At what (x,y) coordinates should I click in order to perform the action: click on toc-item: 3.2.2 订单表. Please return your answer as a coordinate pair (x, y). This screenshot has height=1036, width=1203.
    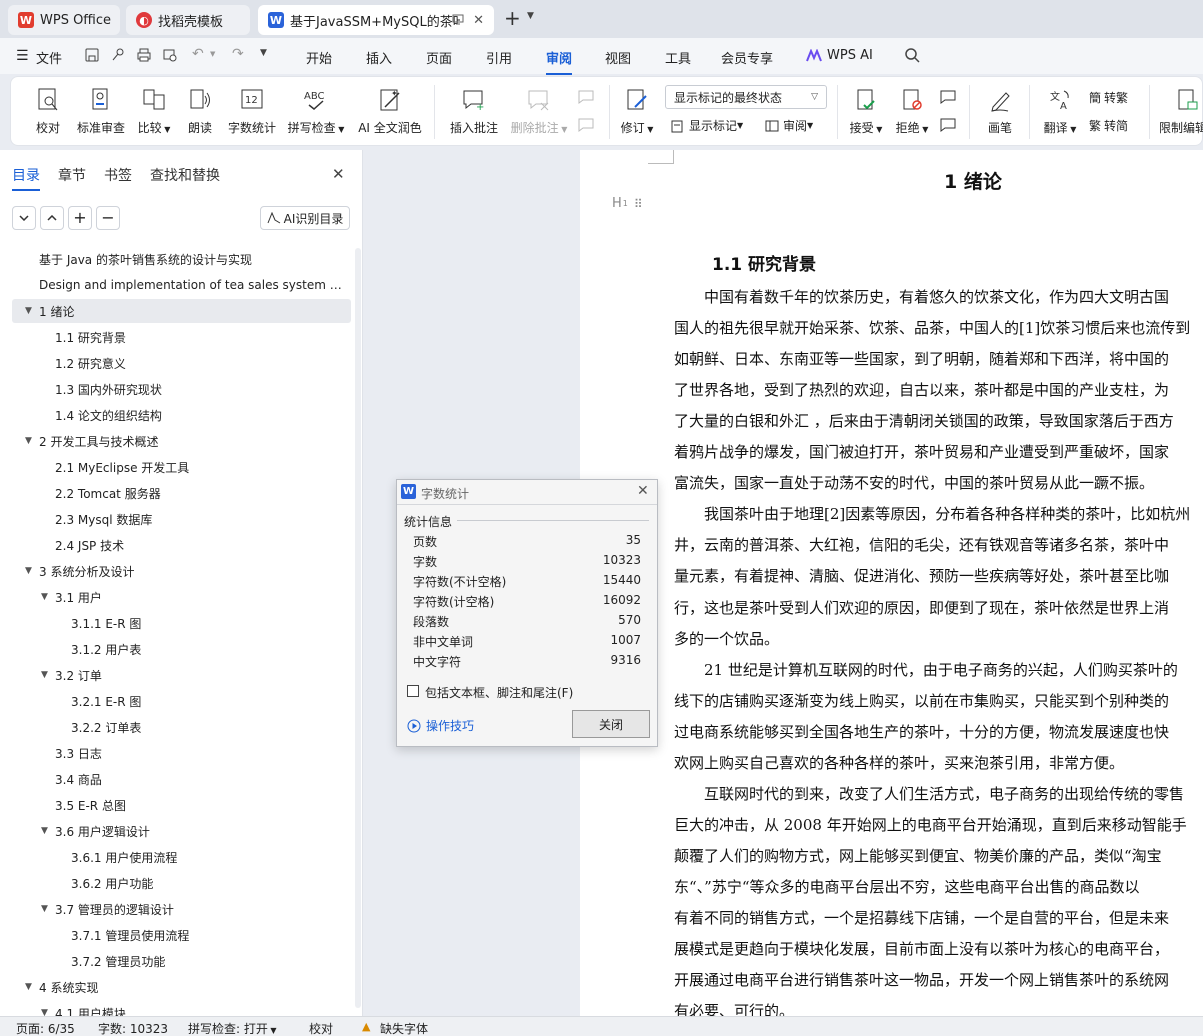
    Looking at the image, I should click on (181, 727).